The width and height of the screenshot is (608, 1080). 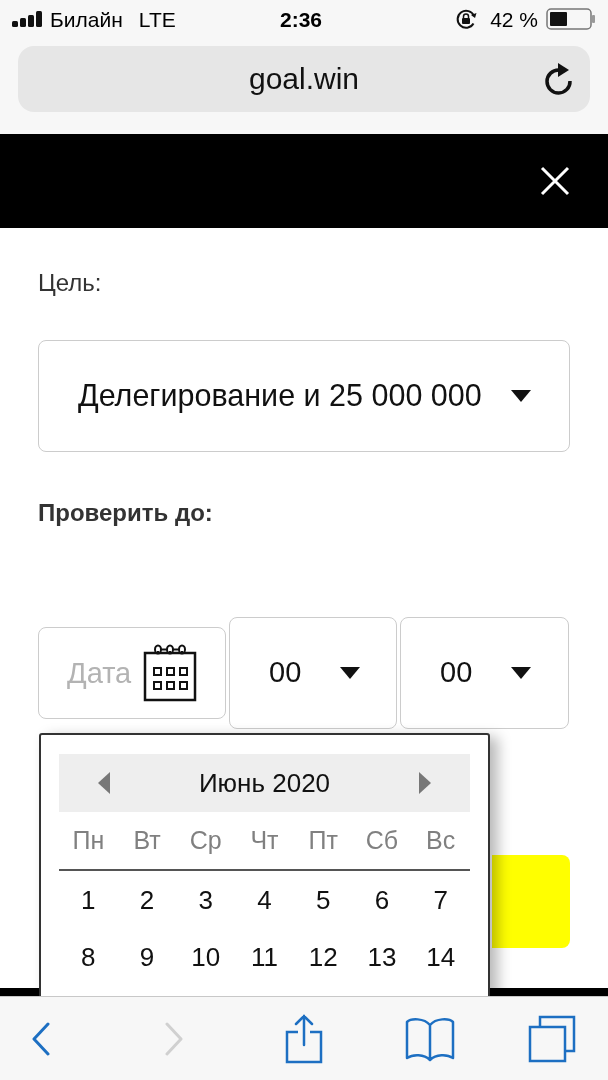 I want to click on triangle-right-icon, so click(x=425, y=783).